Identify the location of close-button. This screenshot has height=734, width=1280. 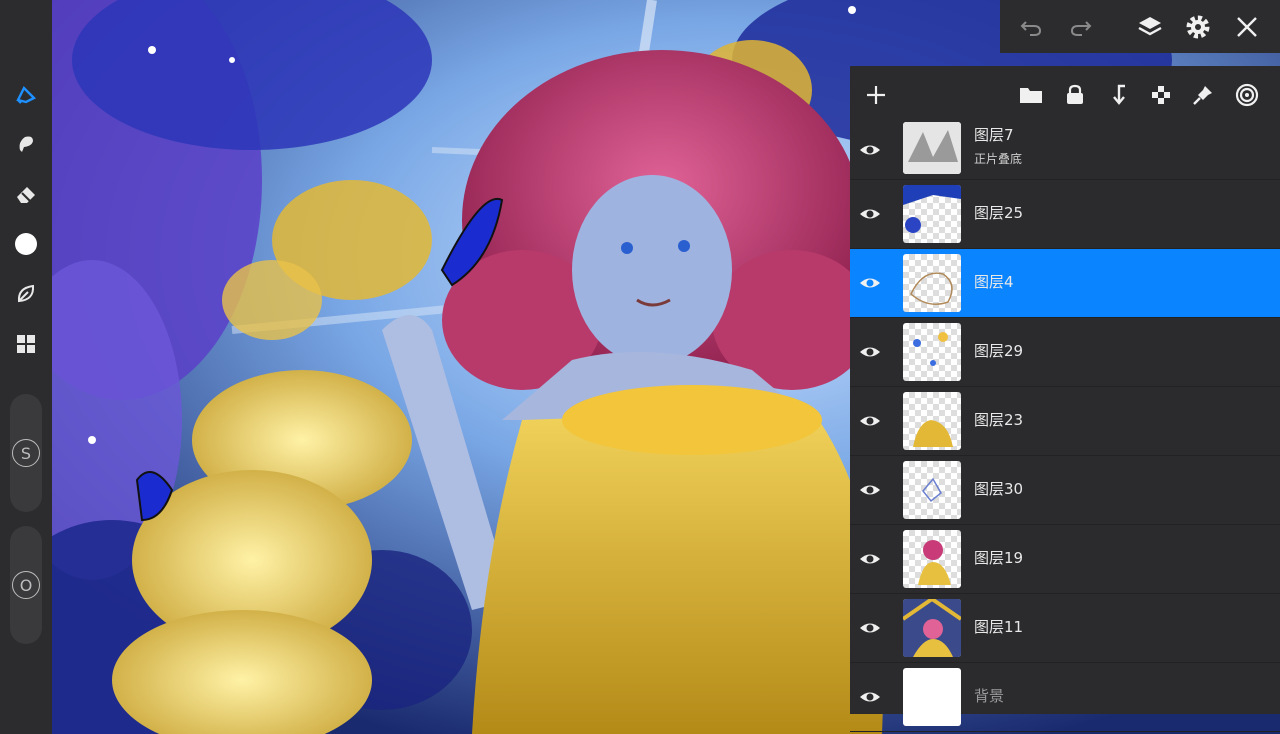
(1247, 27).